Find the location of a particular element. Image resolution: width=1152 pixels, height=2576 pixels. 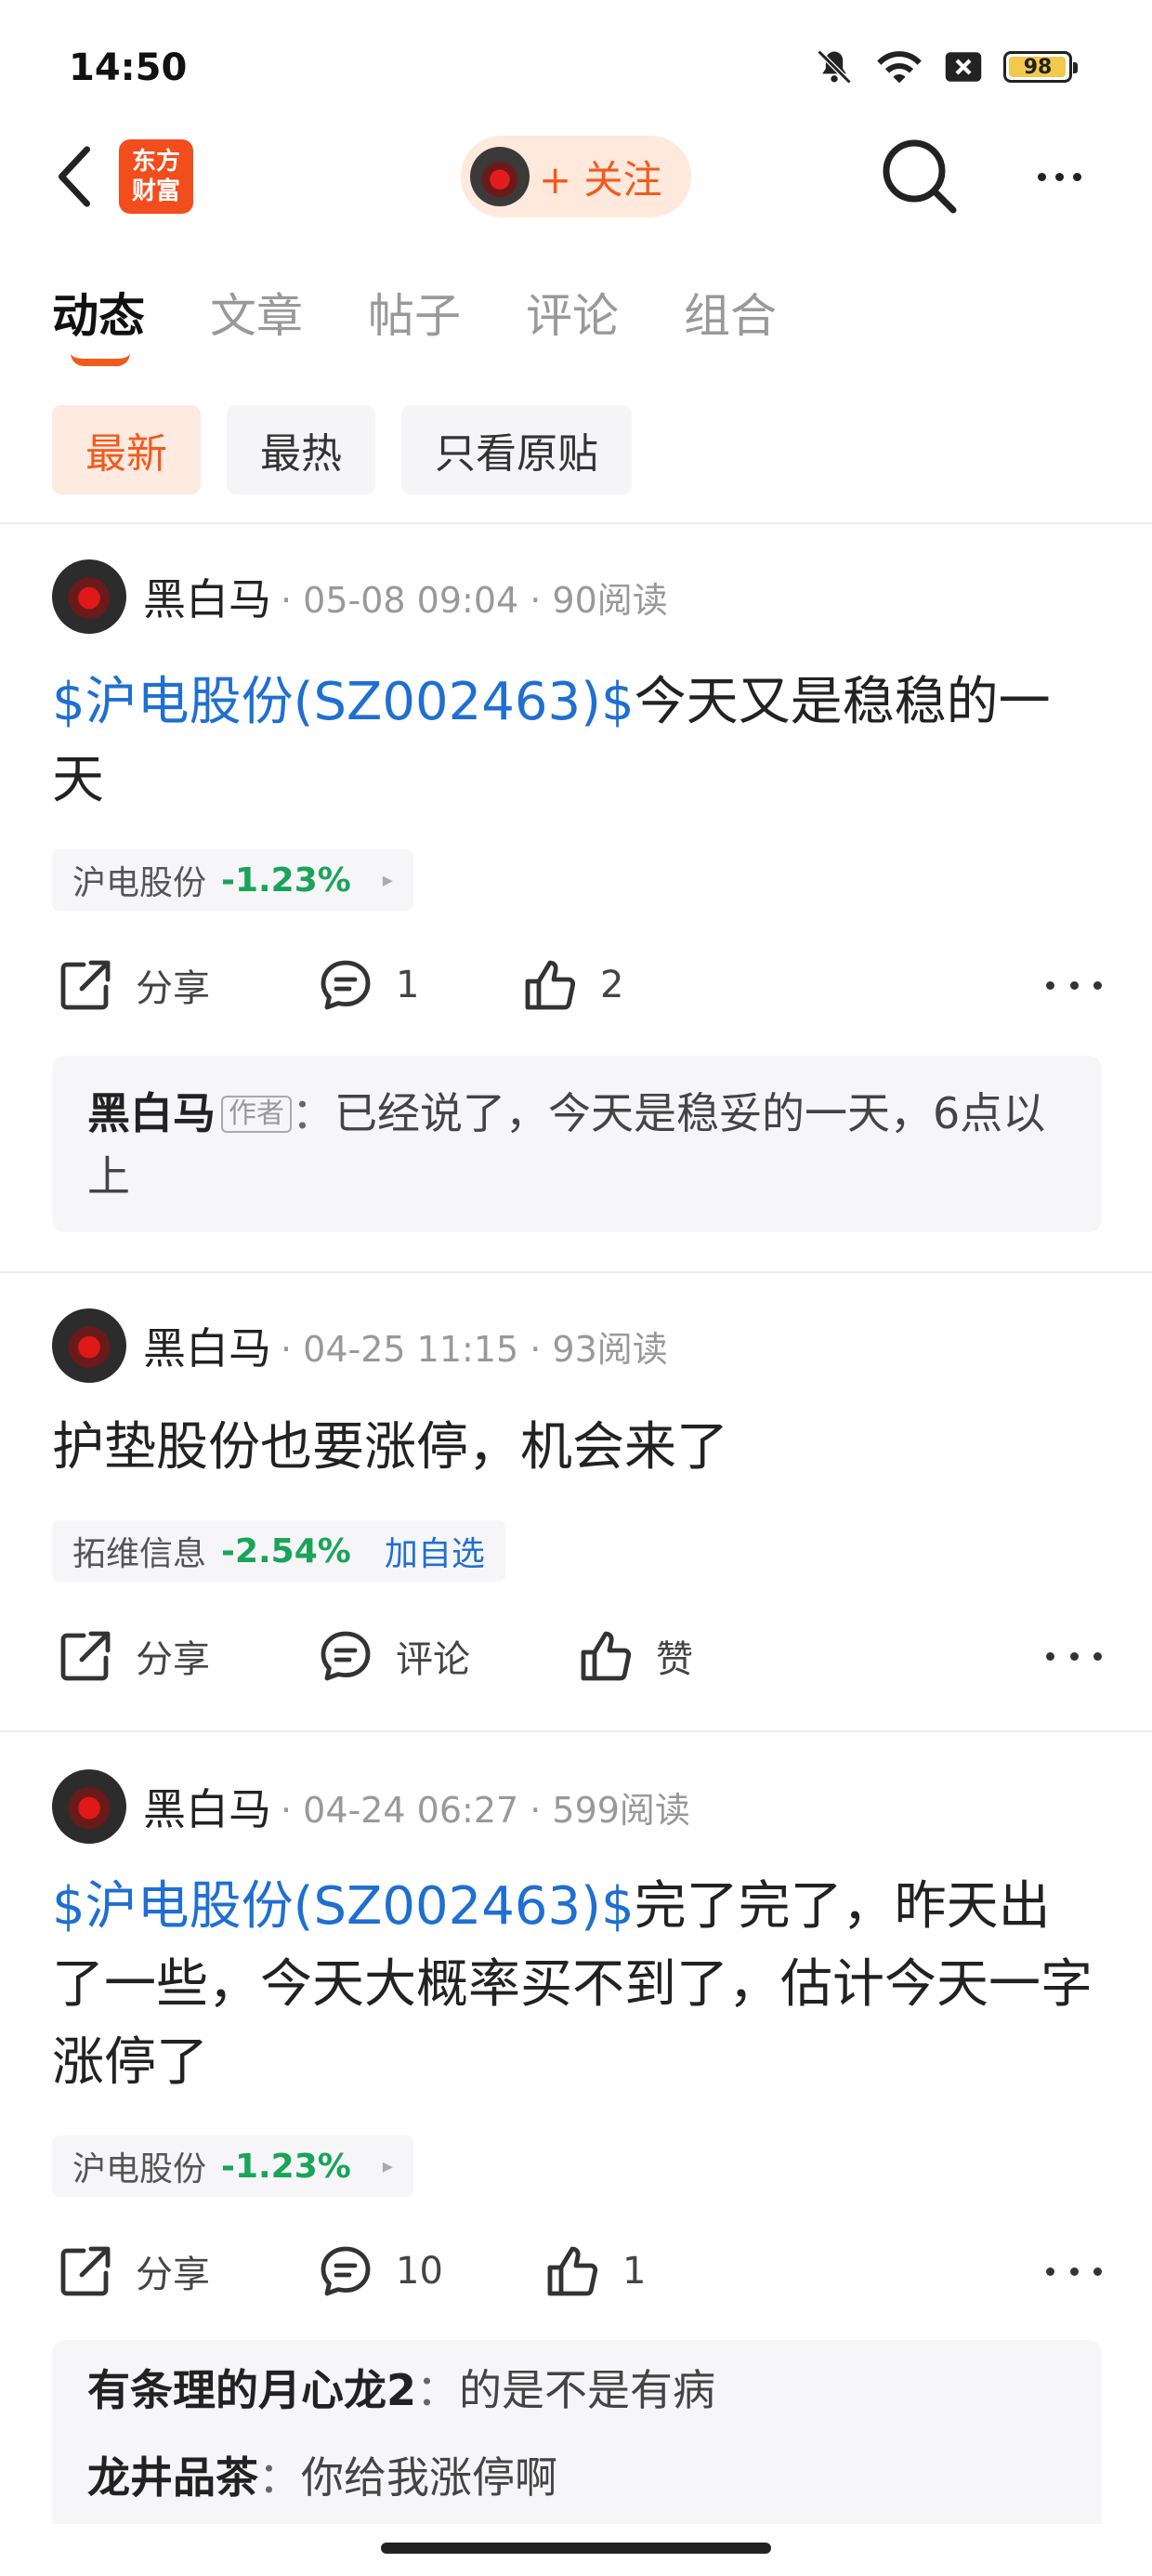

search-button is located at coordinates (920, 176).